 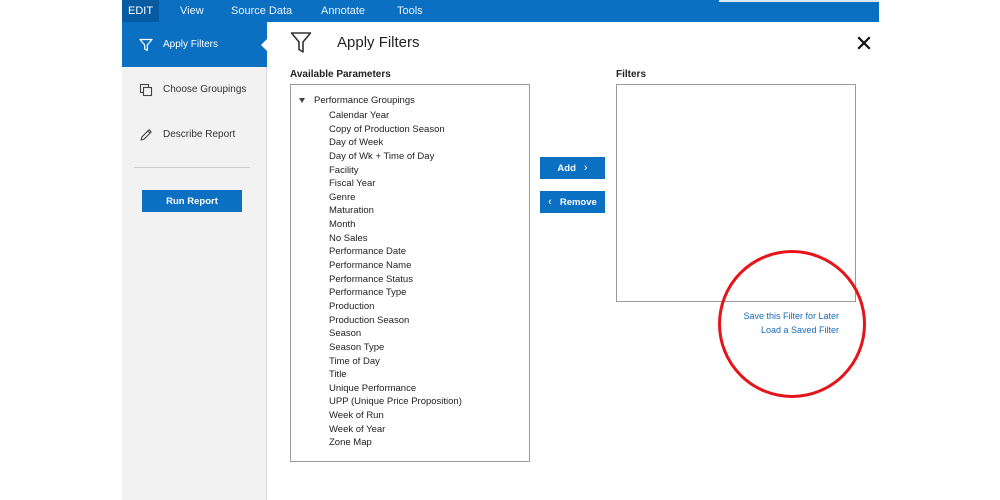 What do you see at coordinates (395, 334) in the screenshot?
I see `list-item: Season` at bounding box center [395, 334].